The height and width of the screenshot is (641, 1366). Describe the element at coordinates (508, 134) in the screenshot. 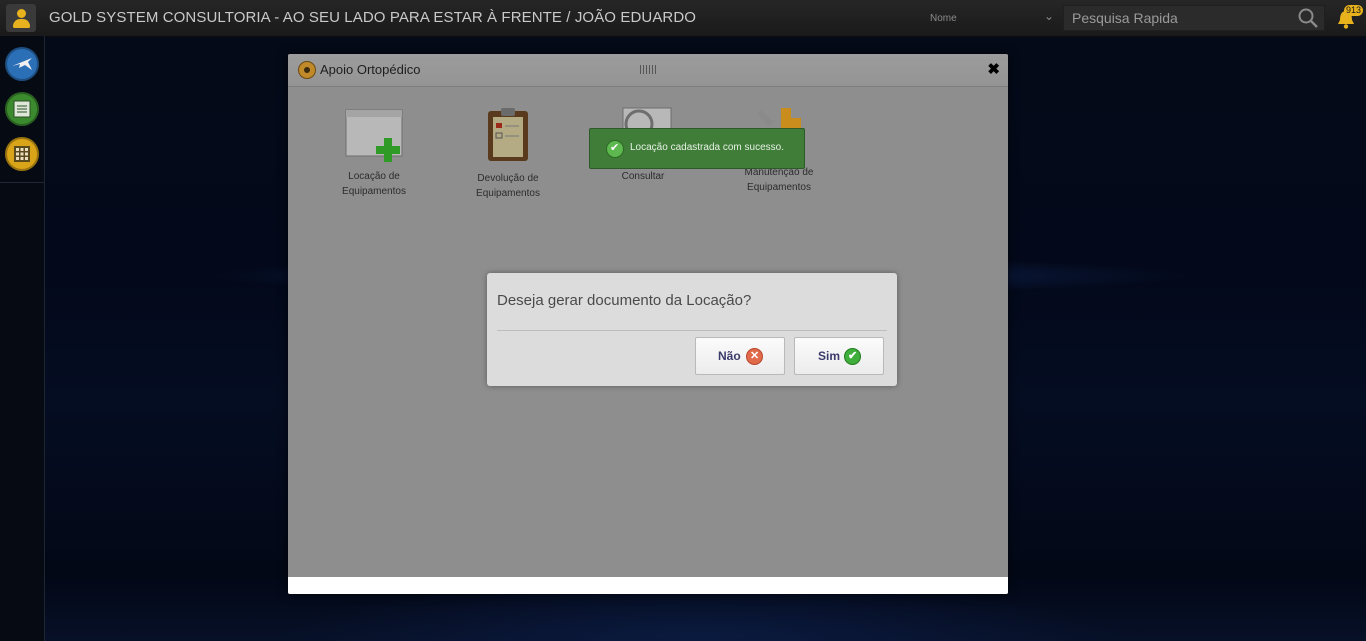

I see `clipboard-icon` at that location.